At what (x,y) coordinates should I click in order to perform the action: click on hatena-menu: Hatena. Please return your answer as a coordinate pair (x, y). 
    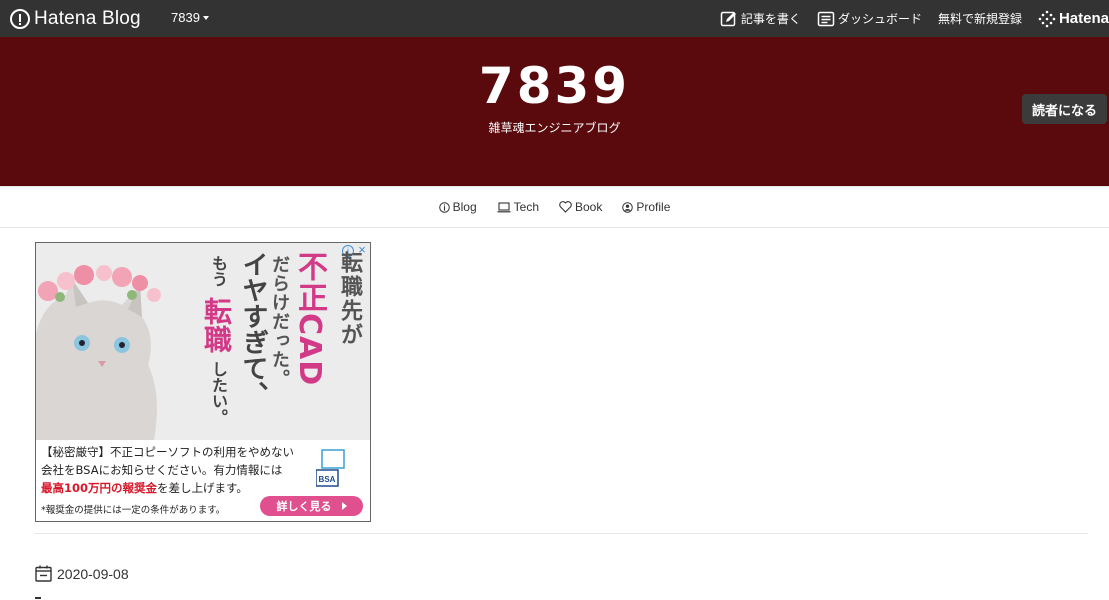
    Looking at the image, I should click on (1073, 19).